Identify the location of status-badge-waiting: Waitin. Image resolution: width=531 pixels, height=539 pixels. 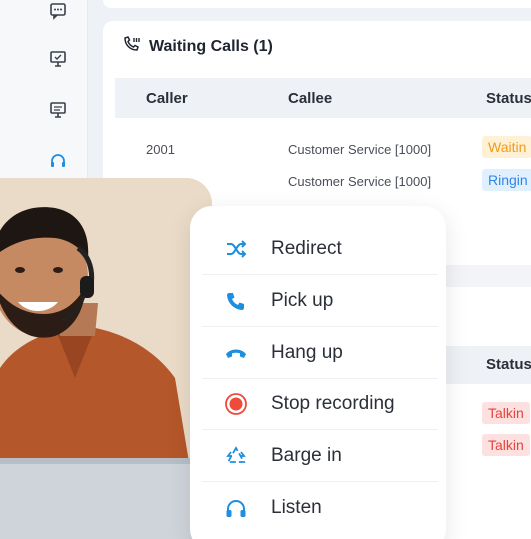
(506, 147).